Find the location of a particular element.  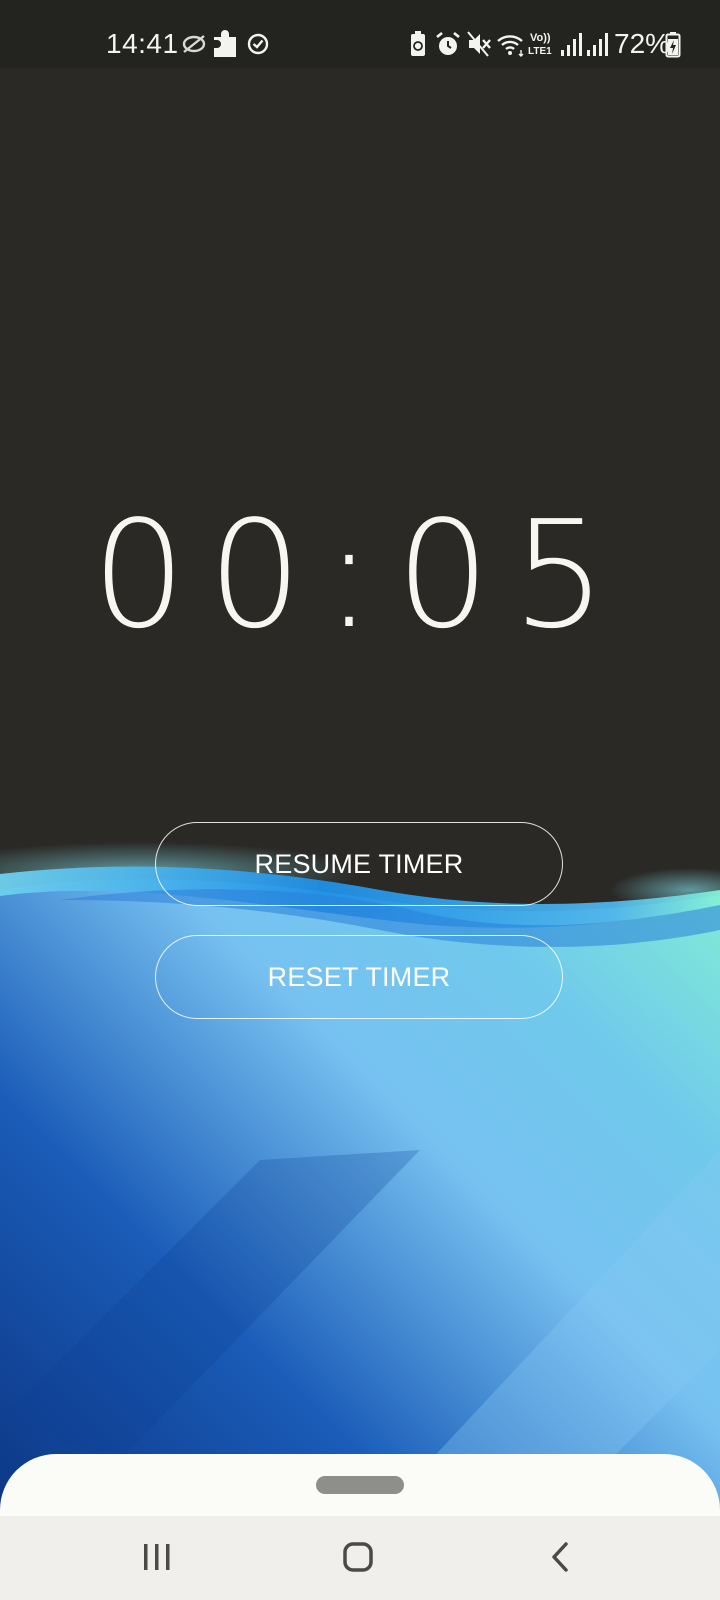

svg-text: Vo)) is located at coordinates (540, 38).